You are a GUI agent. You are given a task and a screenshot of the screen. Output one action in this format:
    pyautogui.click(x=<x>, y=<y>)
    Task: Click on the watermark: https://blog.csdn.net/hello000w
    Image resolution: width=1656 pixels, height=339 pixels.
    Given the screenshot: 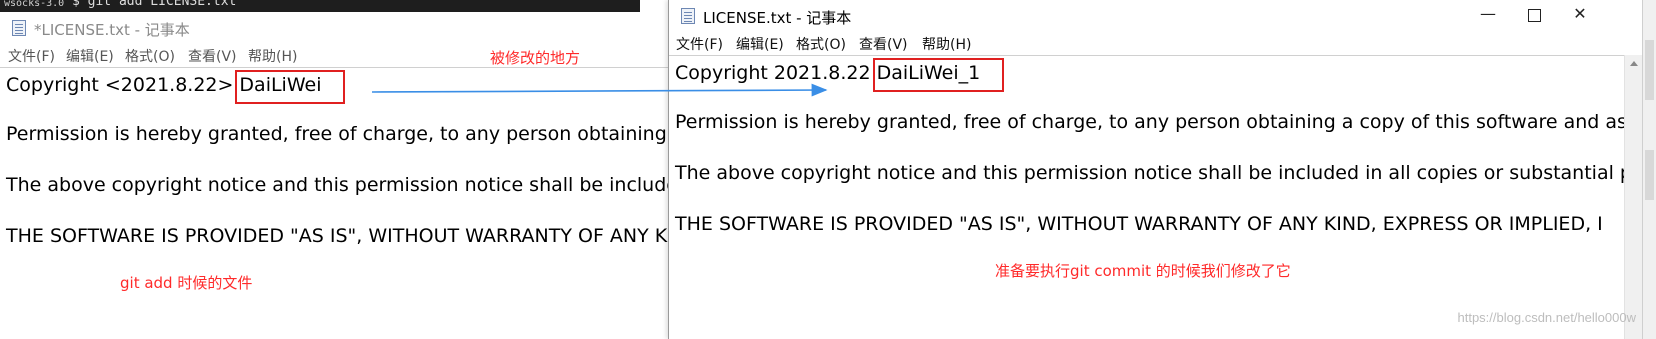 What is the action you would take?
    pyautogui.click(x=1546, y=317)
    